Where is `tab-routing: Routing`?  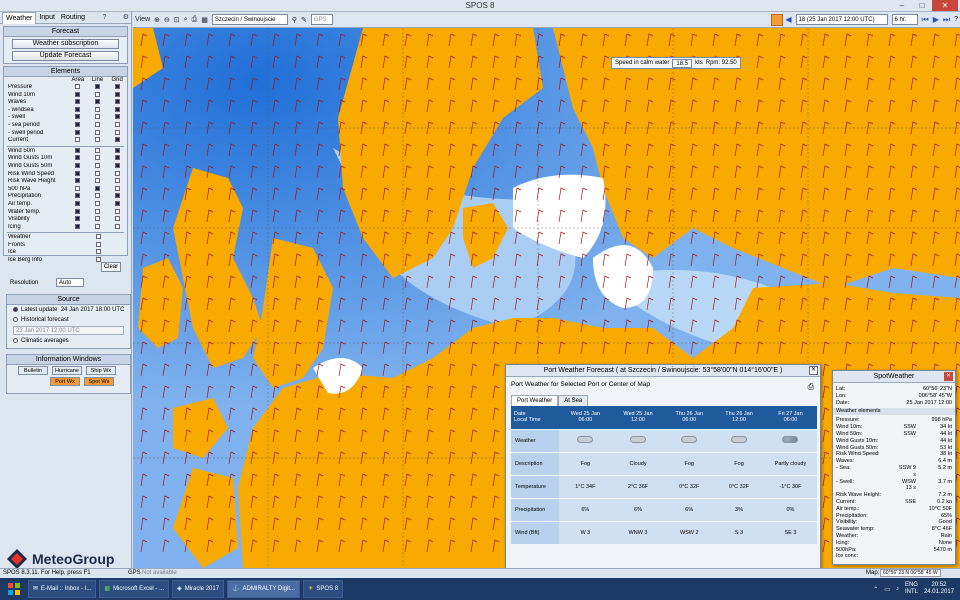
tab-routing: Routing is located at coordinates (73, 17).